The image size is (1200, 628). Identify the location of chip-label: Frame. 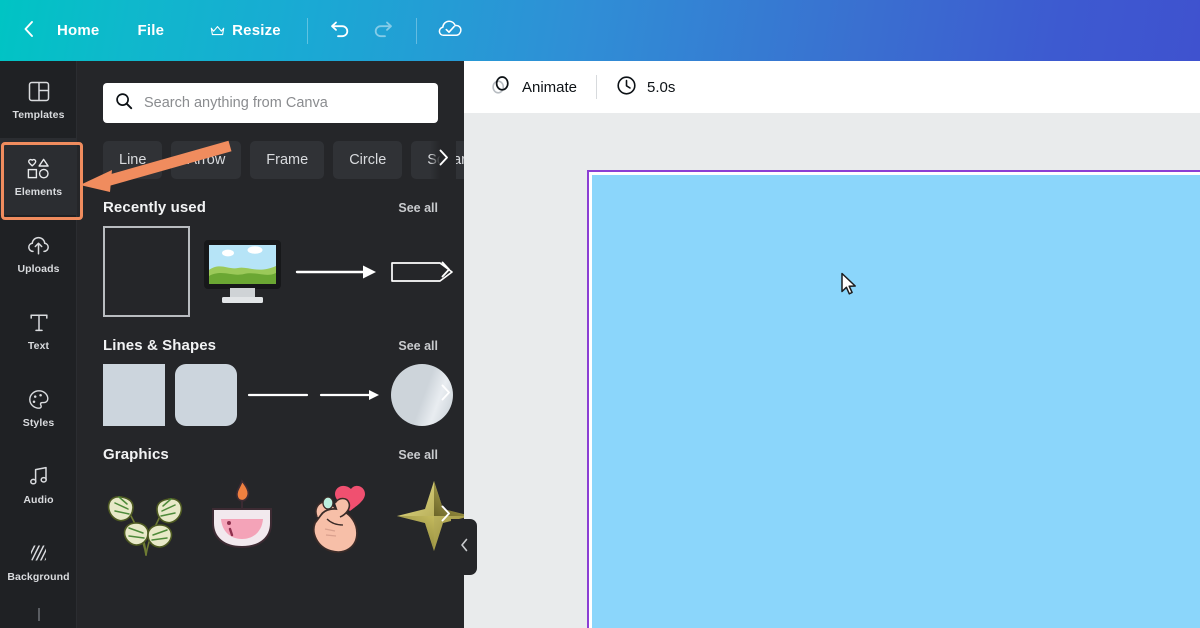
(287, 160).